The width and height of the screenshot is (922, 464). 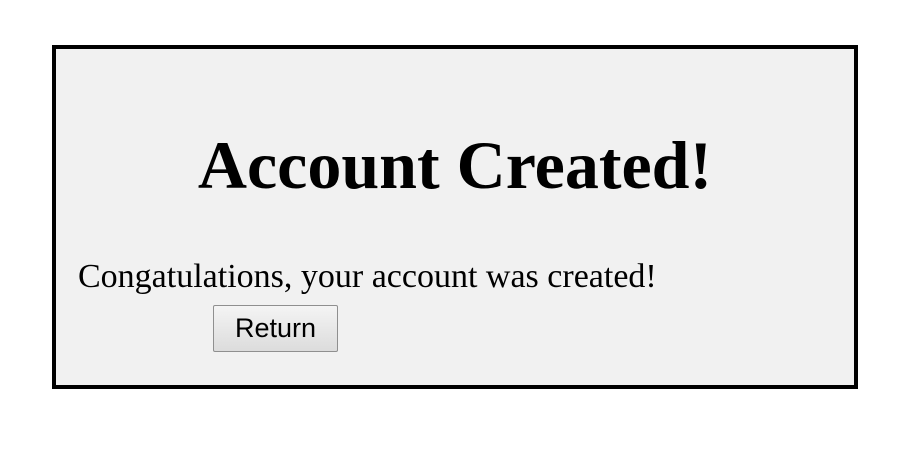 I want to click on page-title: Account Created!, so click(x=455, y=165).